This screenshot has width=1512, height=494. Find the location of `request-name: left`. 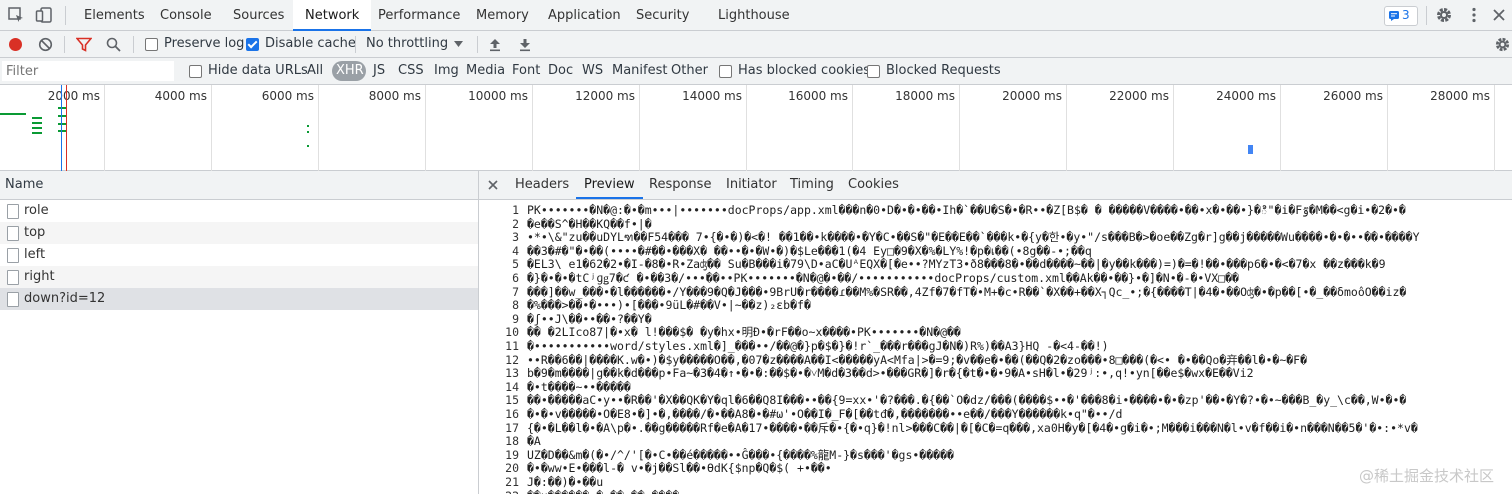

request-name: left is located at coordinates (35, 254).